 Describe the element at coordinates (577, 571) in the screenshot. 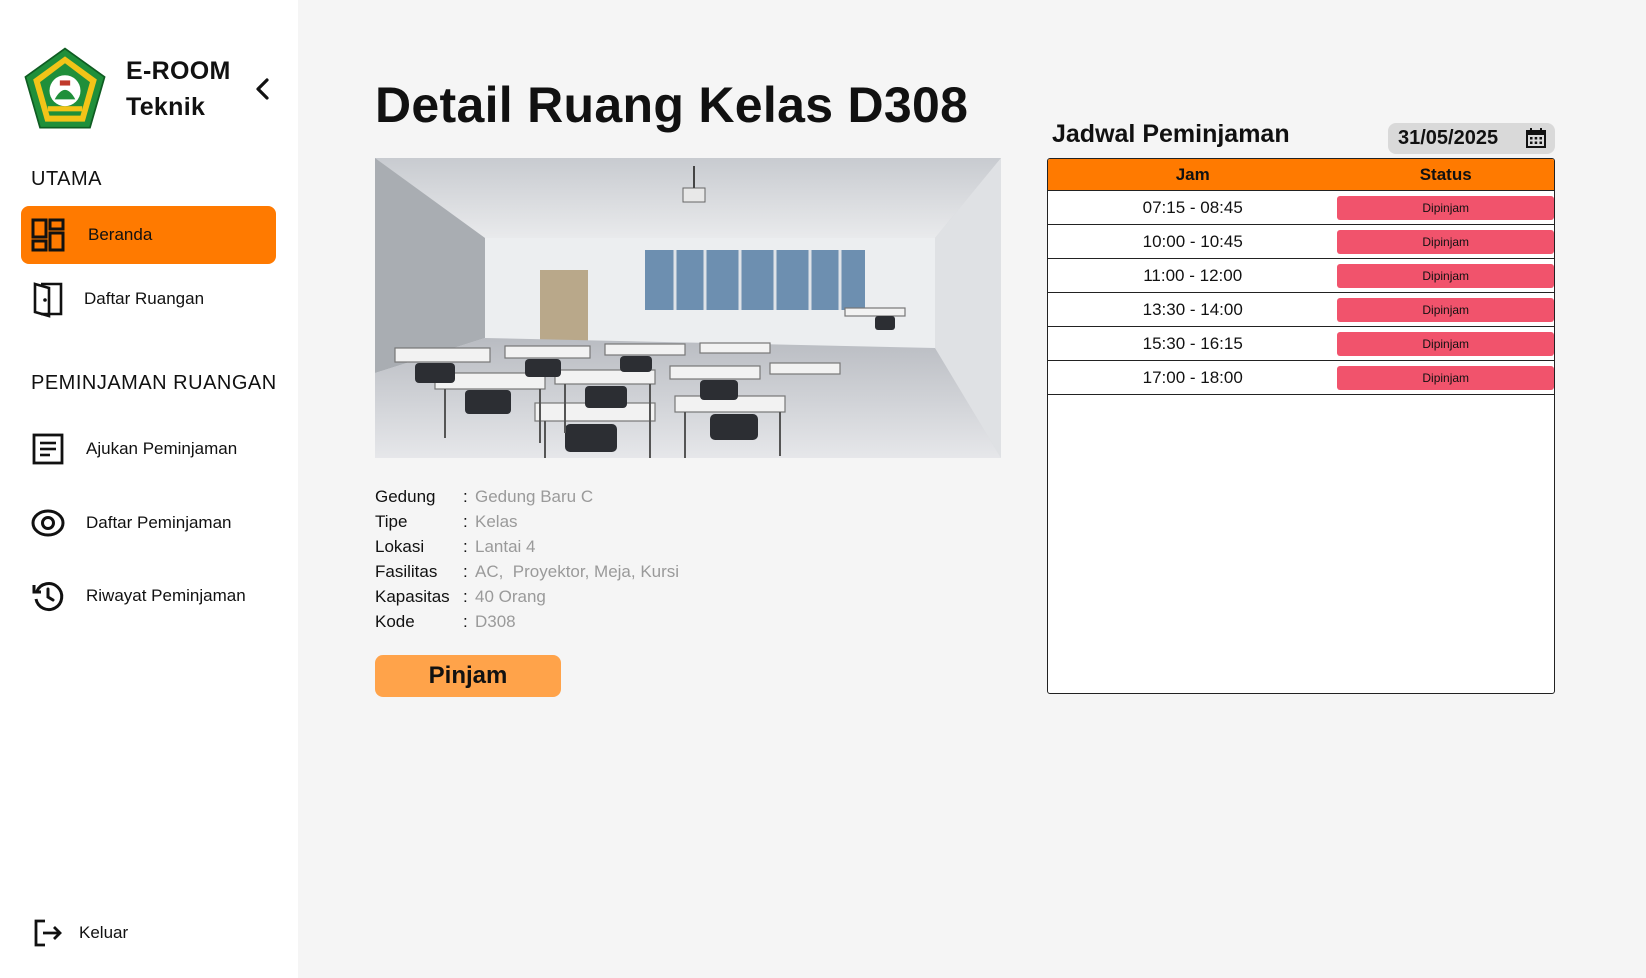

I see `detail-value: AC, Proyektor, Meja, Kursi` at that location.